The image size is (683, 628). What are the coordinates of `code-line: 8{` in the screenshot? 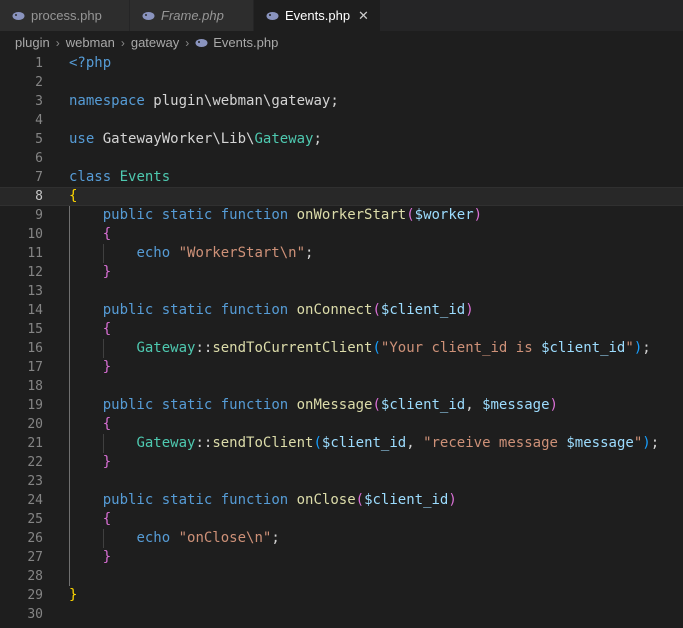 It's located at (341, 196).